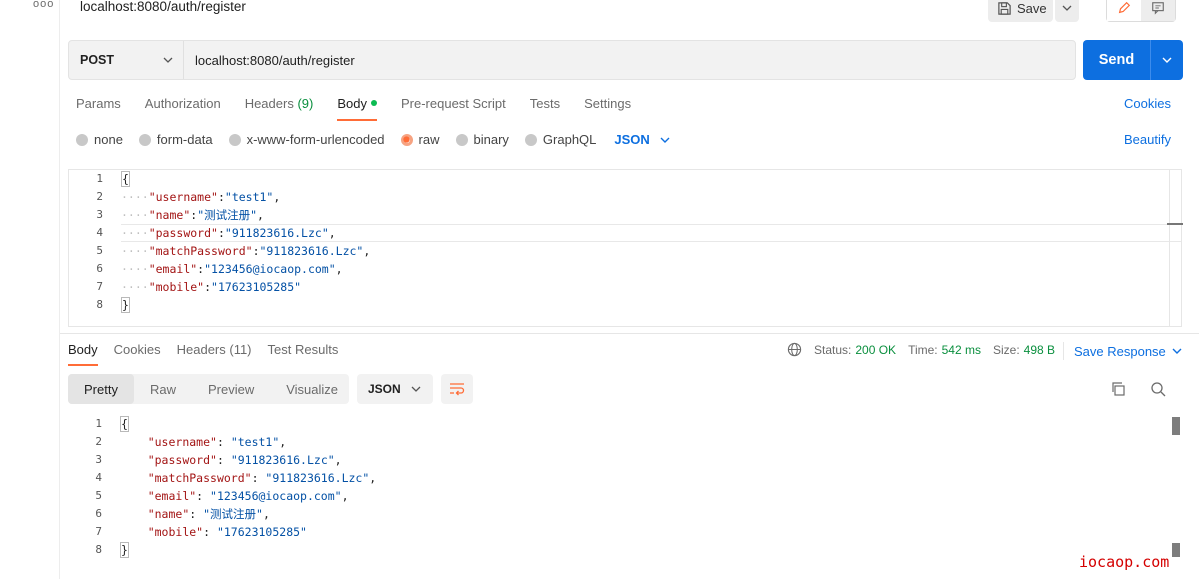 Image resolution: width=1199 pixels, height=579 pixels. What do you see at coordinates (1158, 390) in the screenshot?
I see `search-icon` at bounding box center [1158, 390].